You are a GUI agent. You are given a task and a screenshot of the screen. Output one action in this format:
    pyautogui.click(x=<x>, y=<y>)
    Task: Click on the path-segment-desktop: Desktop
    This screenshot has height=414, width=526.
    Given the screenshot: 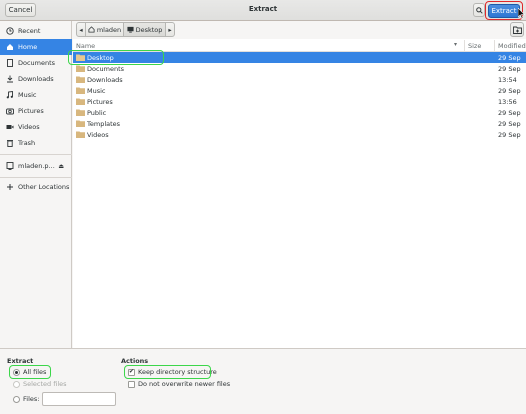 What is the action you would take?
    pyautogui.click(x=144, y=29)
    